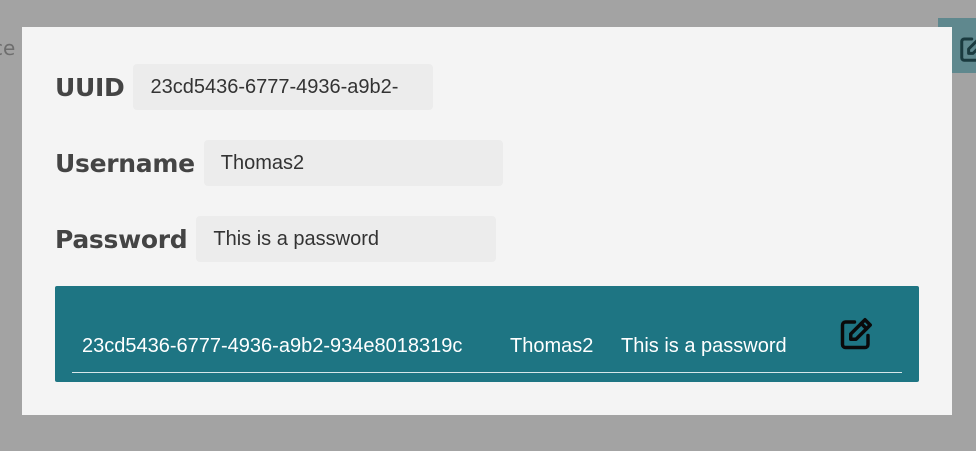  I want to click on password-input, so click(346, 239).